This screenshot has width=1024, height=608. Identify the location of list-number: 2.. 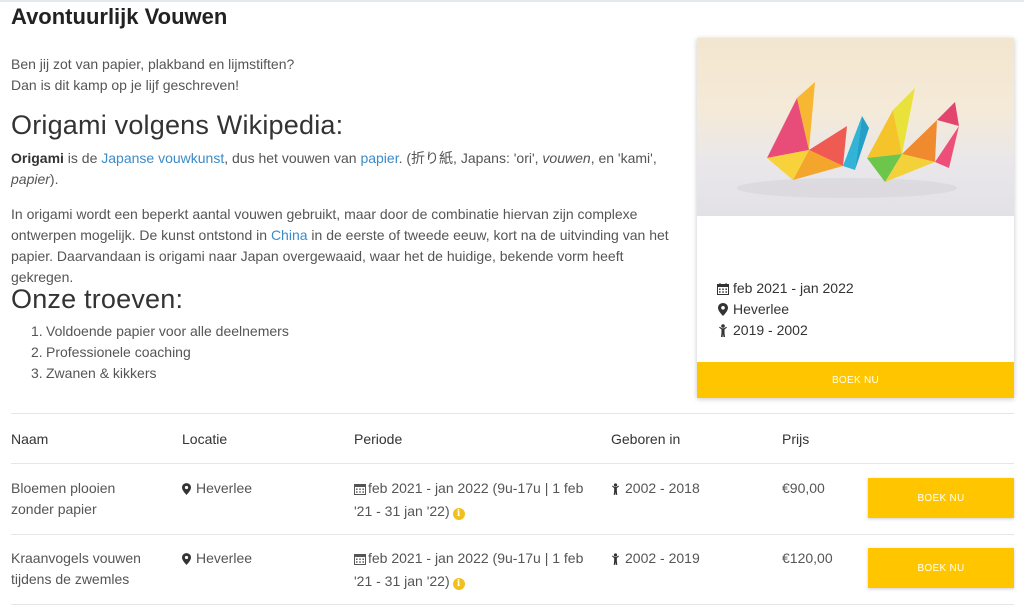
(37, 352).